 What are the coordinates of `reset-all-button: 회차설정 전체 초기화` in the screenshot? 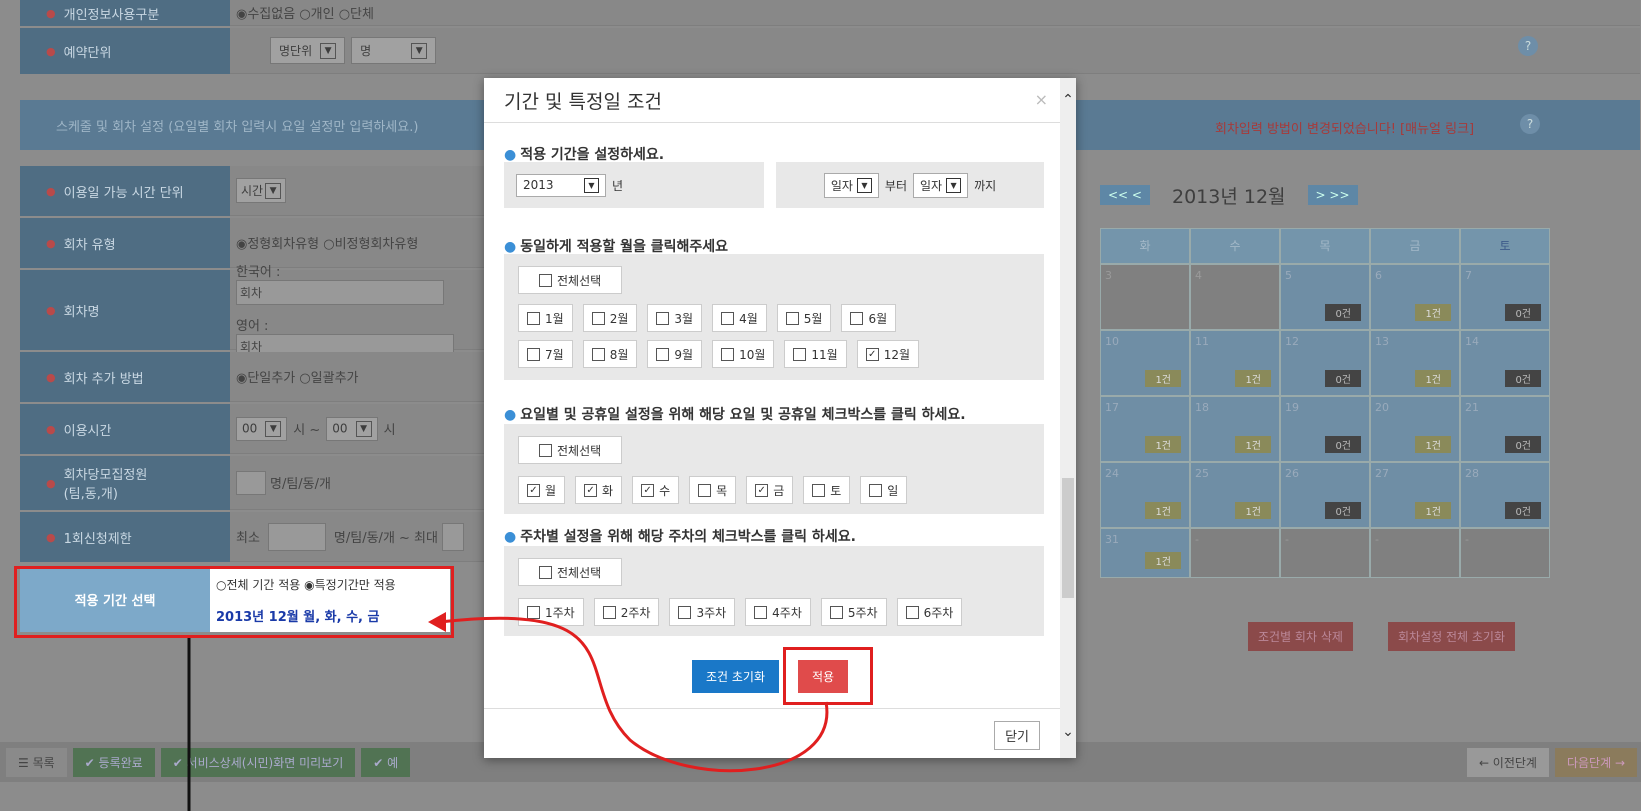 It's located at (1451, 636).